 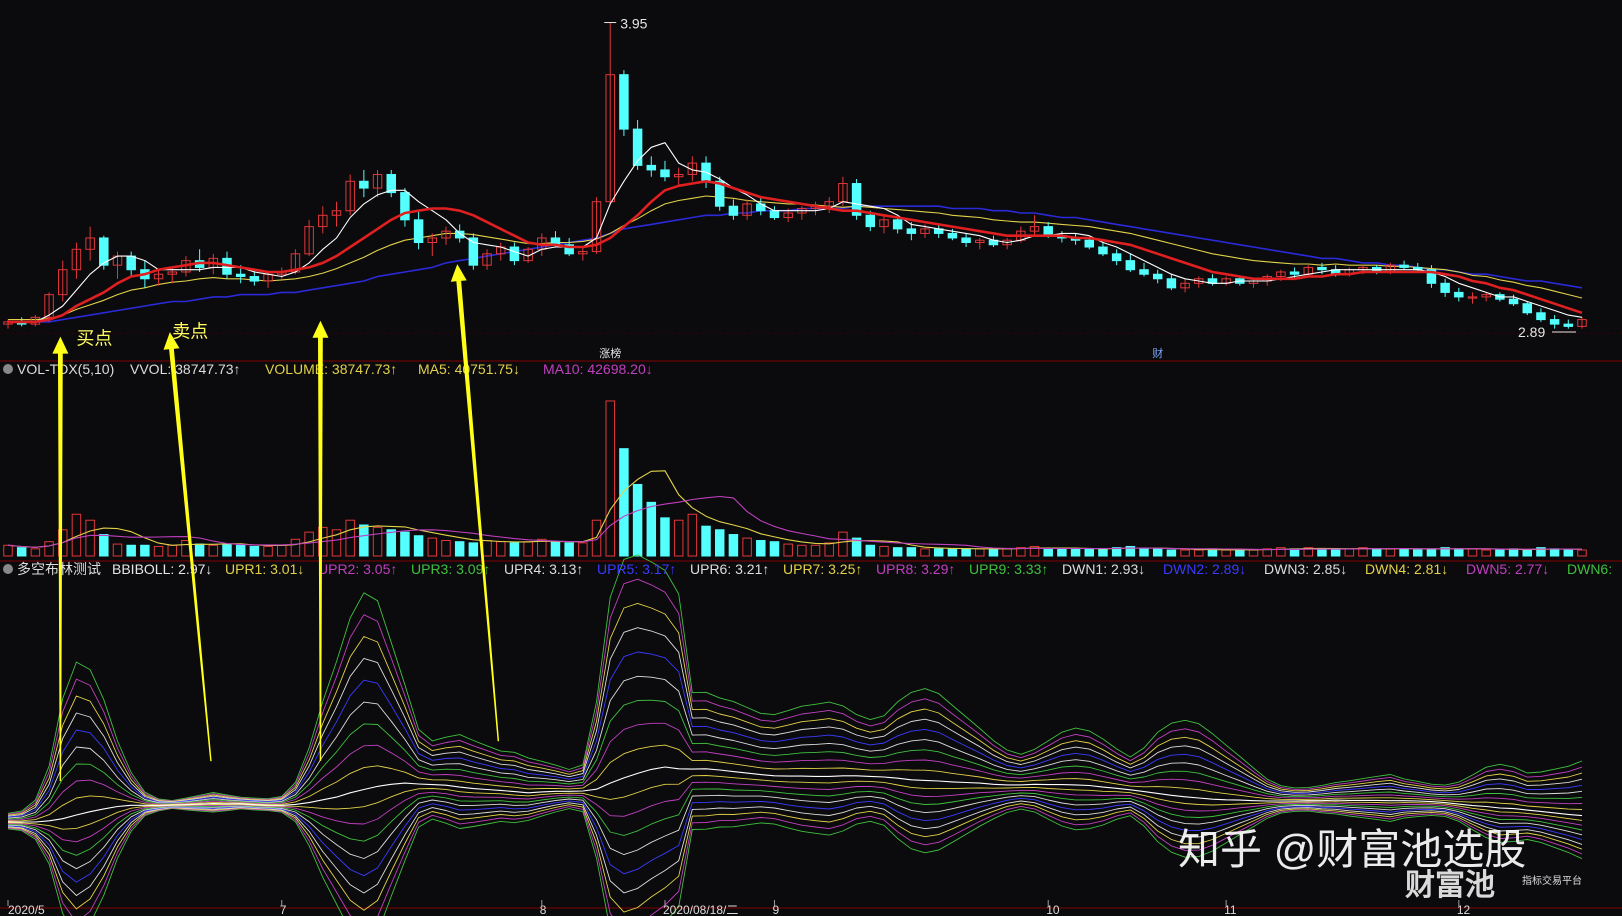 I want to click on watermark-text: 知乎 @财富池选股, so click(x=1352, y=849).